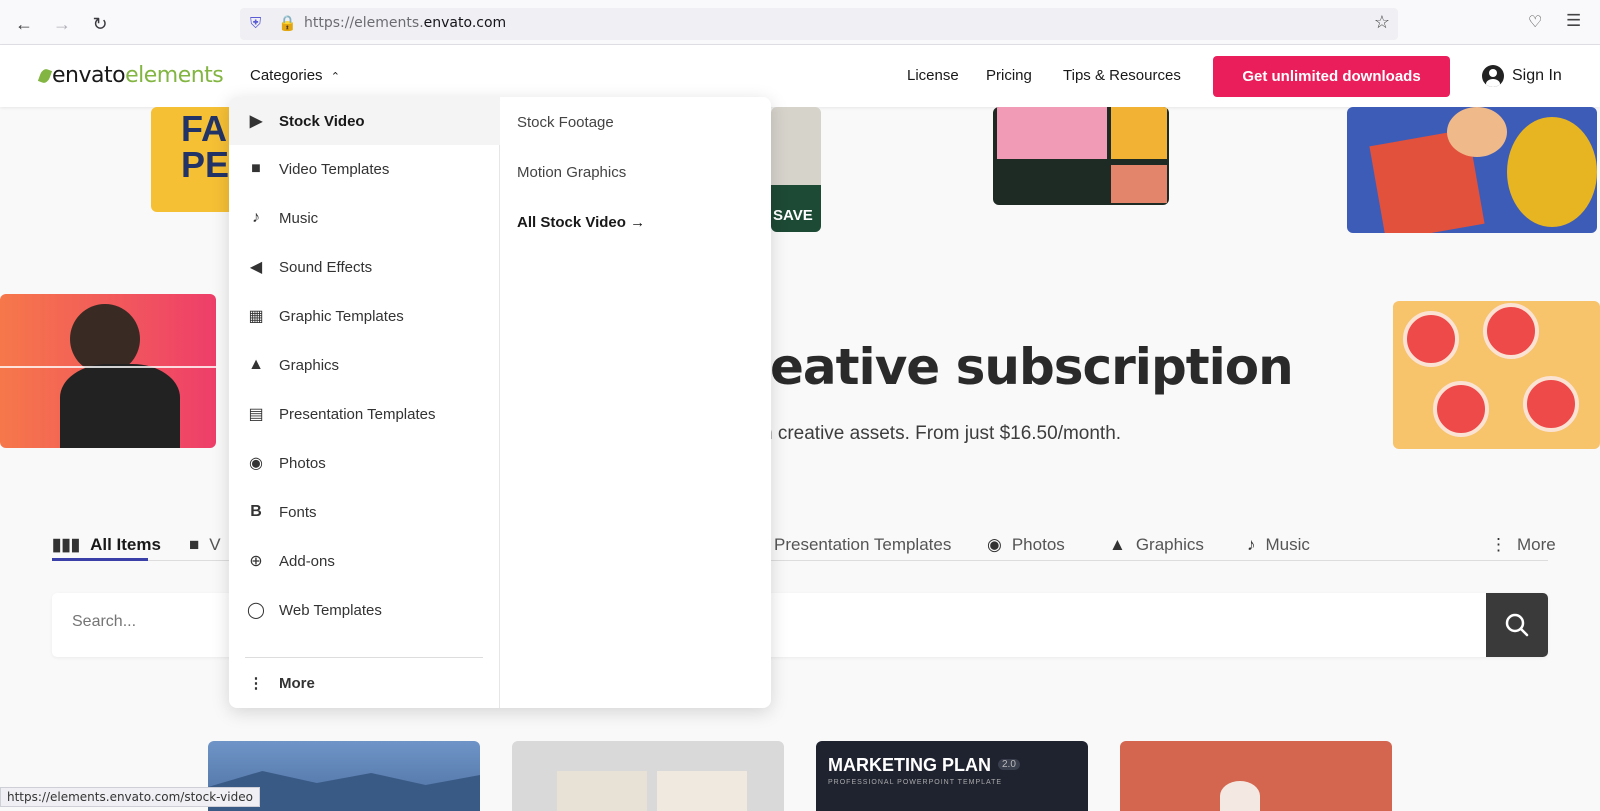  I want to click on category-item-add-ons: ⊕ Add-ons, so click(364, 561).